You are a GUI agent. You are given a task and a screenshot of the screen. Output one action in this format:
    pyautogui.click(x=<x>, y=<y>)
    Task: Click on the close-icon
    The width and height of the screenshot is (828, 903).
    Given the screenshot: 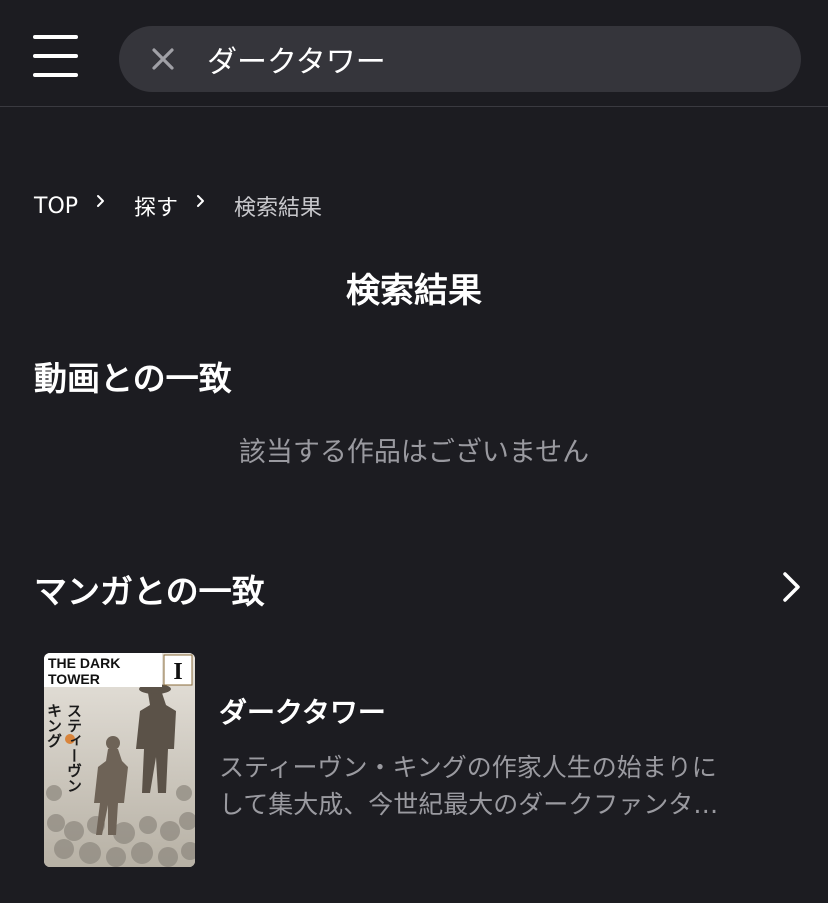 What is the action you would take?
    pyautogui.click(x=163, y=59)
    